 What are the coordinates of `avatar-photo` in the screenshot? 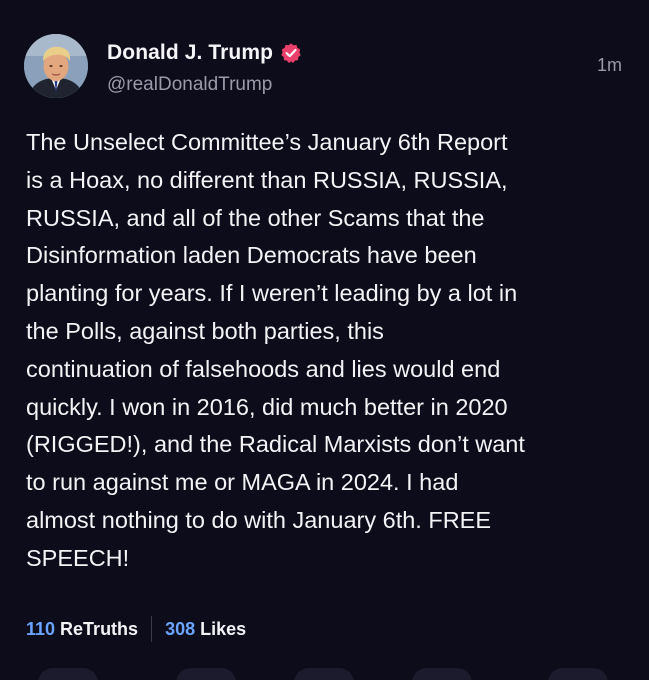 It's located at (56, 66).